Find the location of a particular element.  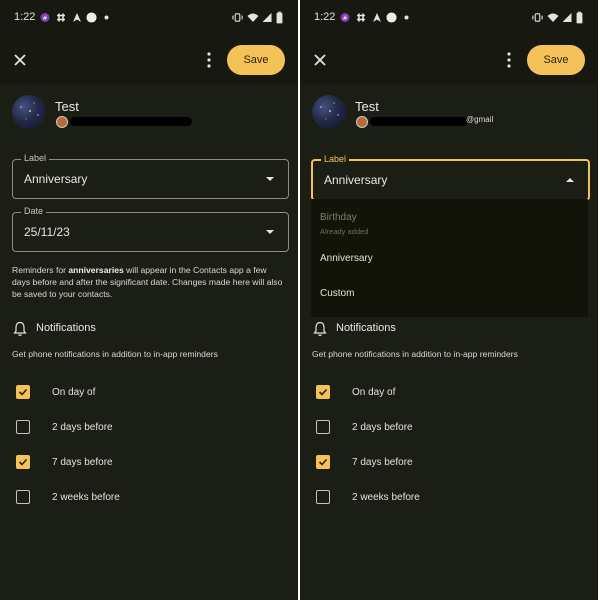

info-text-part1: Reminders for is located at coordinates (40, 270).